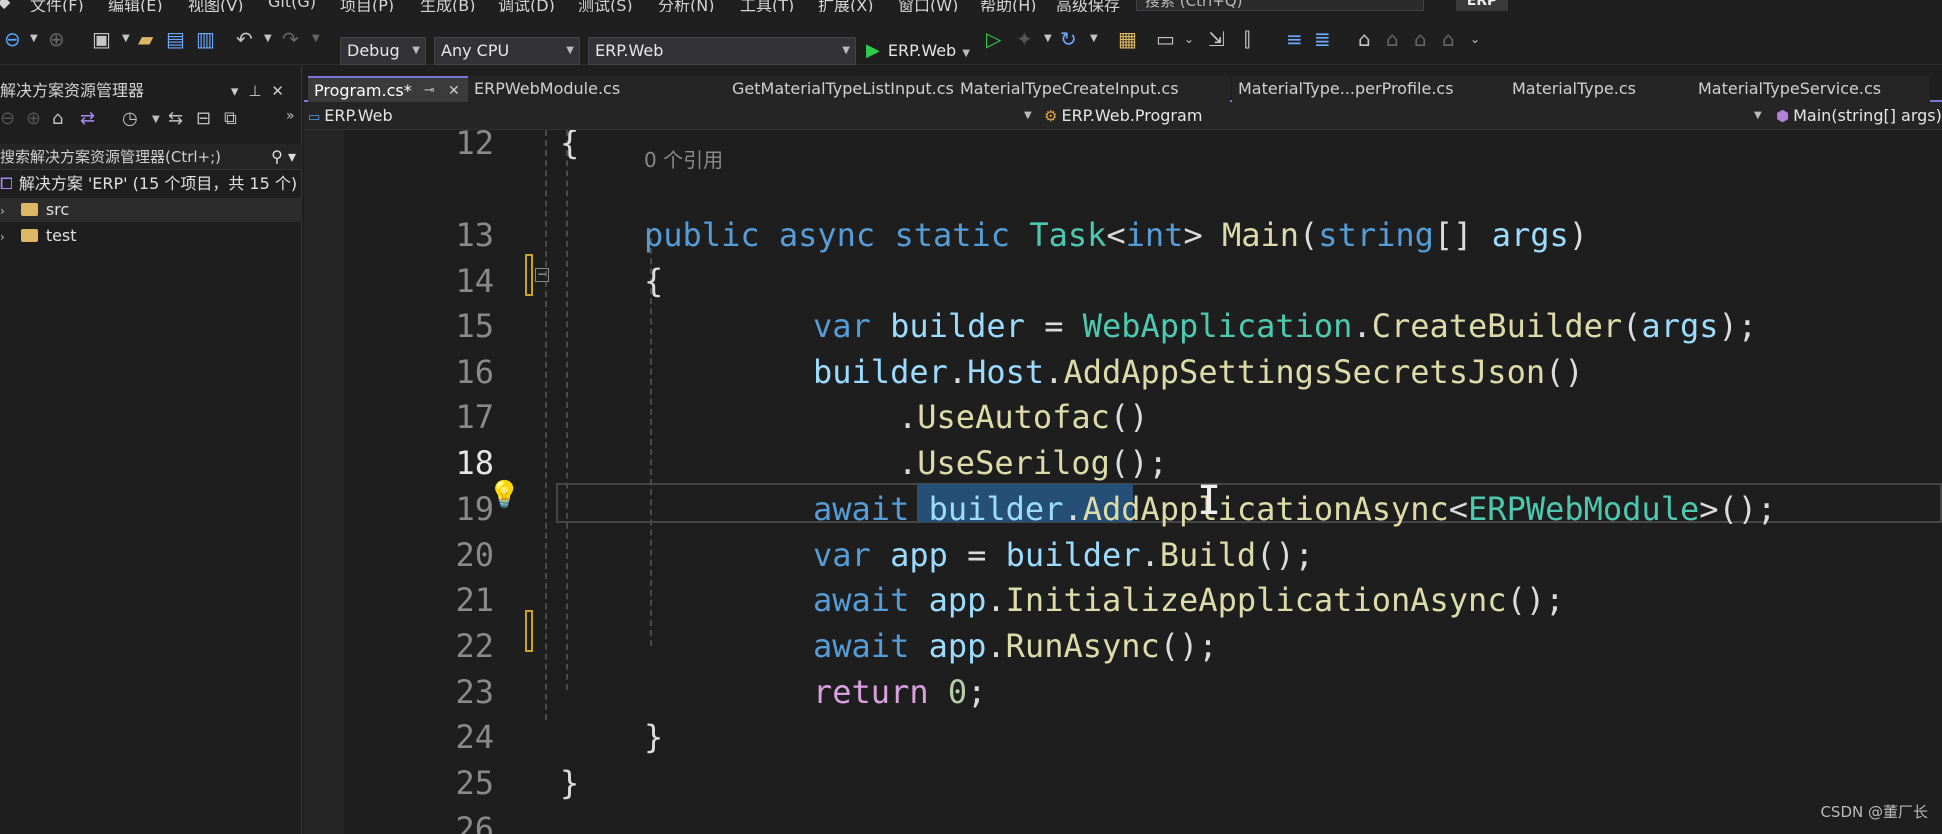  What do you see at coordinates (845, 6) in the screenshot?
I see `menu-extensions: 扩展(X)` at bounding box center [845, 6].